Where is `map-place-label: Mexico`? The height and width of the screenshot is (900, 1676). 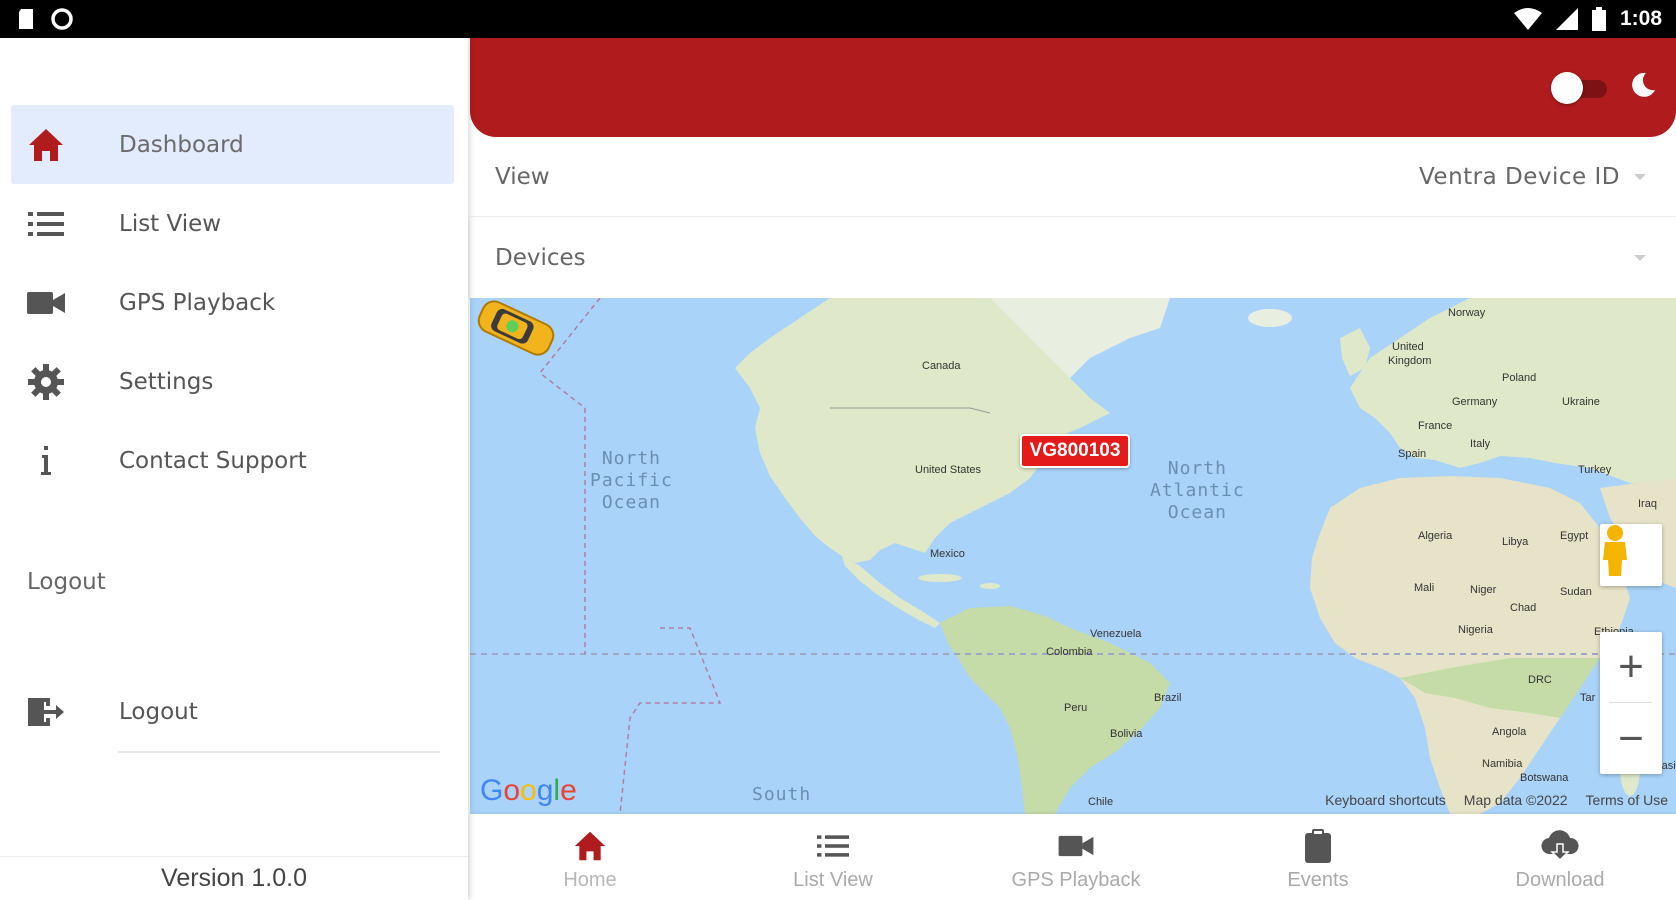 map-place-label: Mexico is located at coordinates (947, 554).